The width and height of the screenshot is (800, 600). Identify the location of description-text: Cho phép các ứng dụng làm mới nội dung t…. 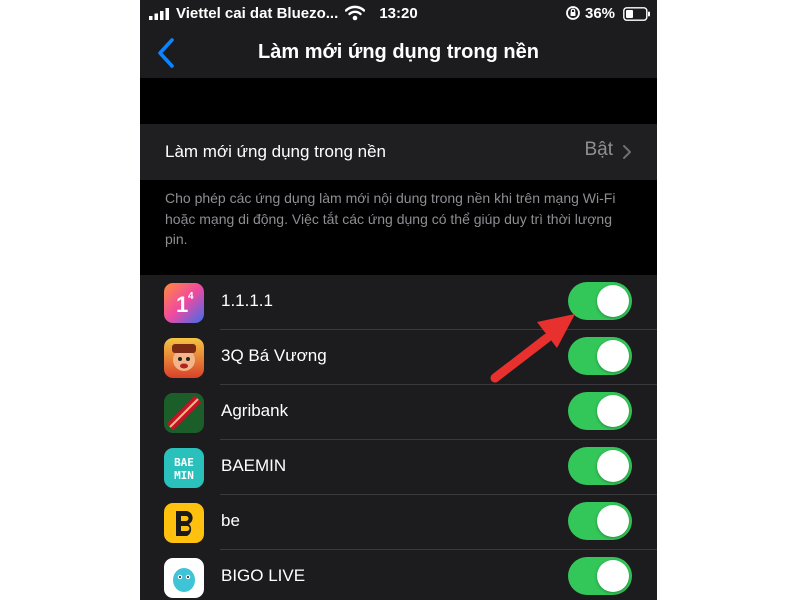
(390, 218).